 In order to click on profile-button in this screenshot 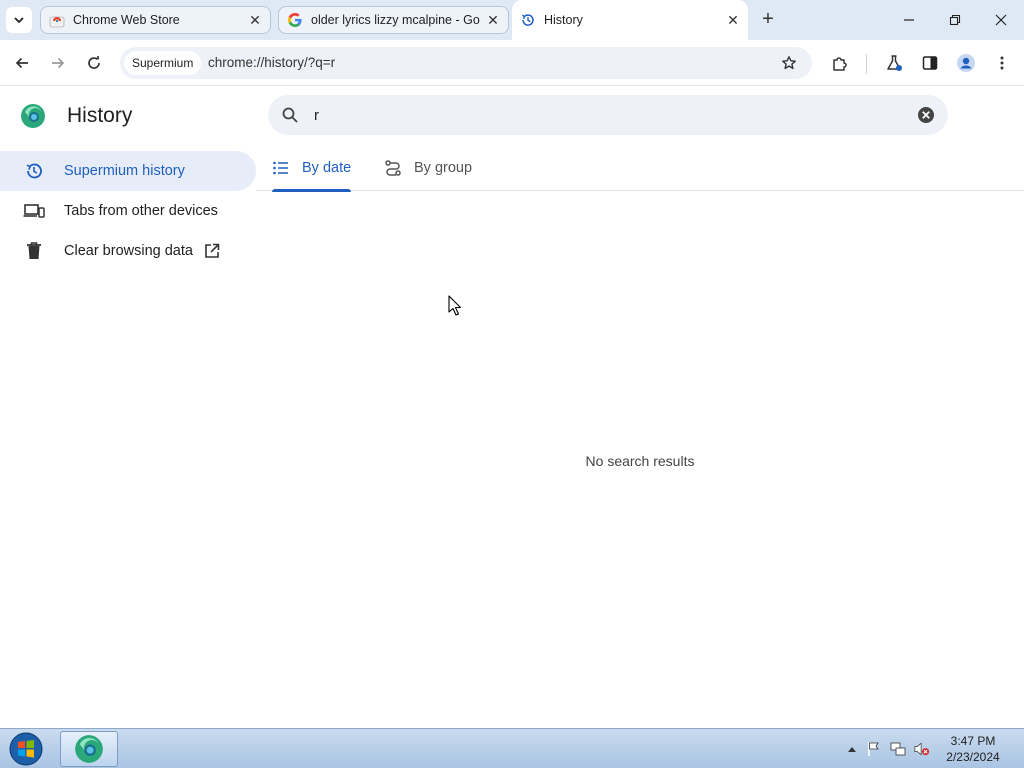, I will do `click(966, 63)`.